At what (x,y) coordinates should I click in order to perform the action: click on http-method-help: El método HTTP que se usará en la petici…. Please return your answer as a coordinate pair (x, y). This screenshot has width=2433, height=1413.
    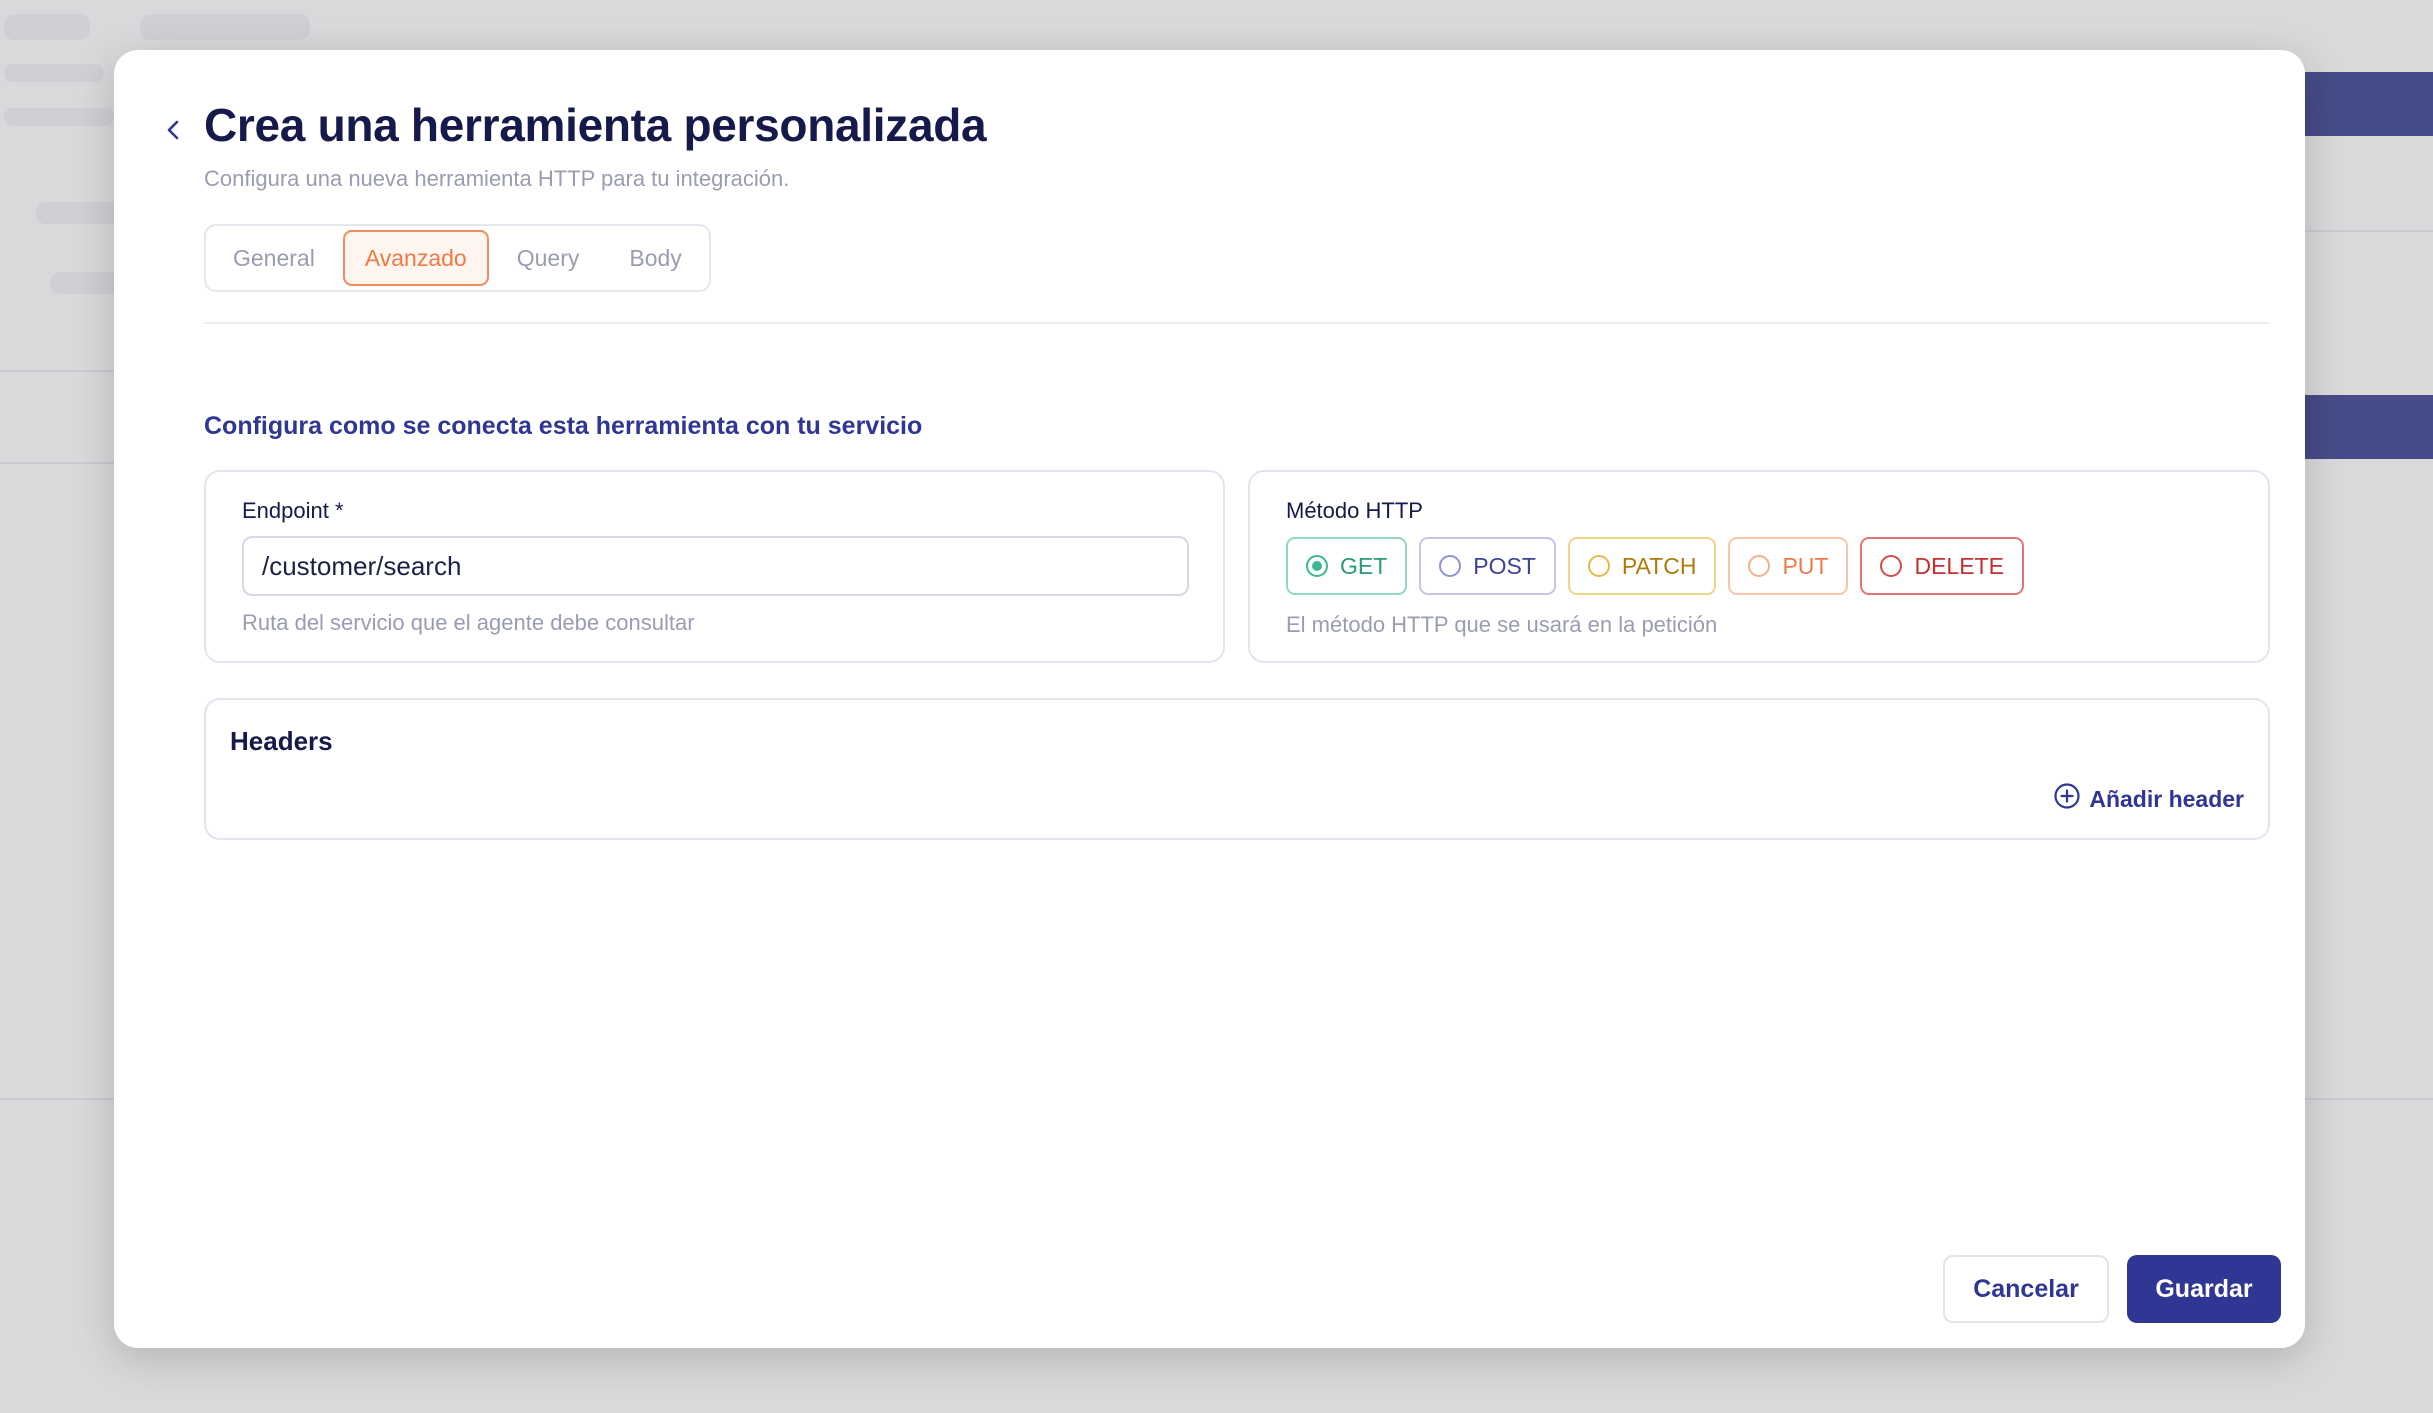
    Looking at the image, I should click on (1502, 624).